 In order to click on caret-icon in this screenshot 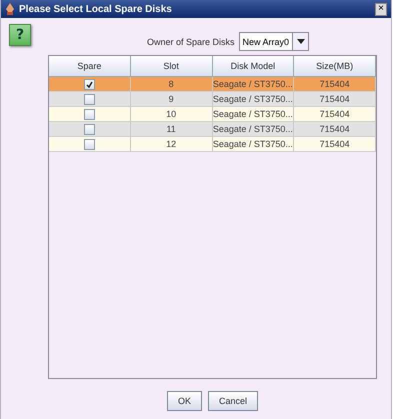, I will do `click(300, 41)`.